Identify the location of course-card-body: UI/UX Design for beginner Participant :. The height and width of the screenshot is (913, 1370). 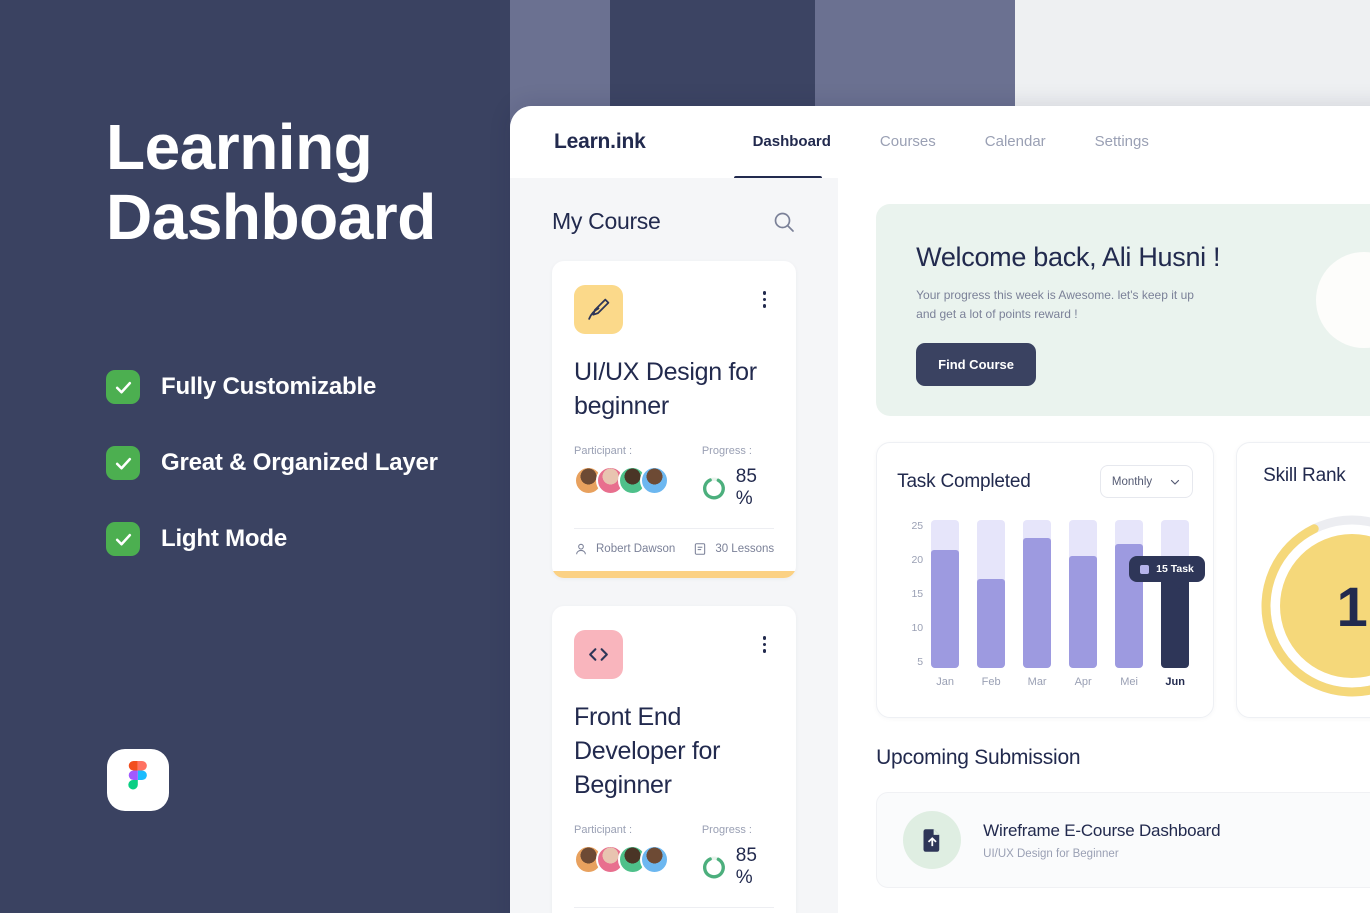
(674, 416).